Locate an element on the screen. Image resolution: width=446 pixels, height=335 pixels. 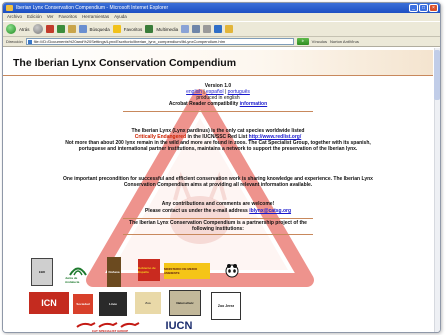
running-cats-icon is located at coordinates (108, 325).